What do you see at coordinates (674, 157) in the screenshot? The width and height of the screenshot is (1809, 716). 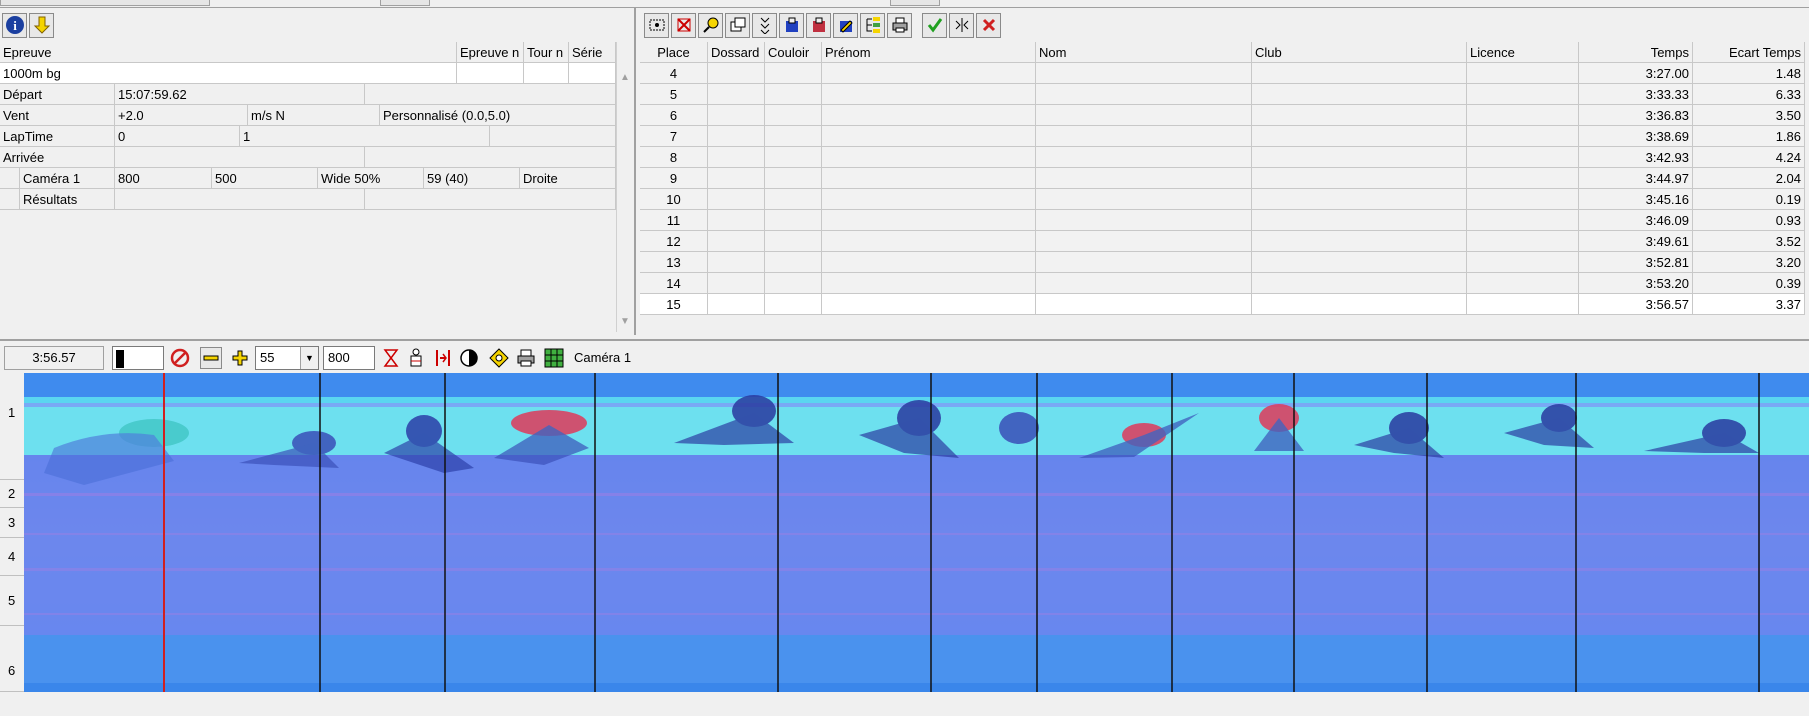 I see `place-cell: 8` at bounding box center [674, 157].